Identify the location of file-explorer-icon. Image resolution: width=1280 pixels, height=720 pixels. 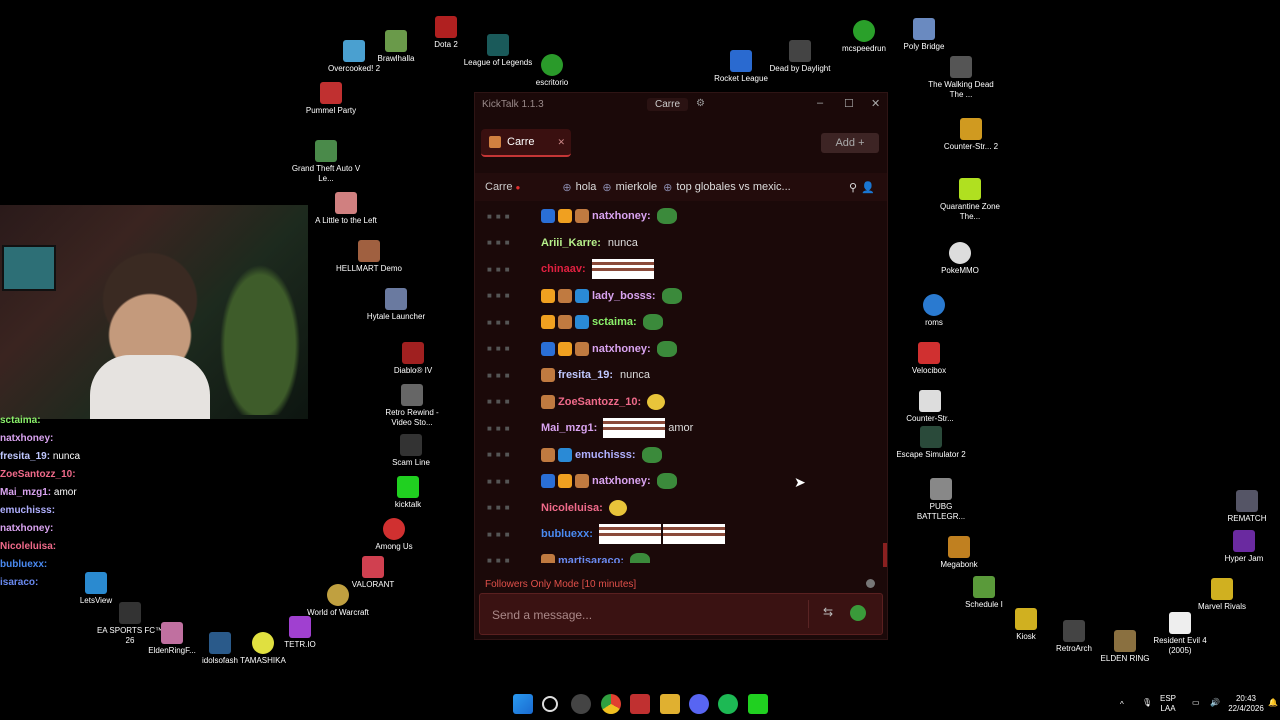
(670, 704).